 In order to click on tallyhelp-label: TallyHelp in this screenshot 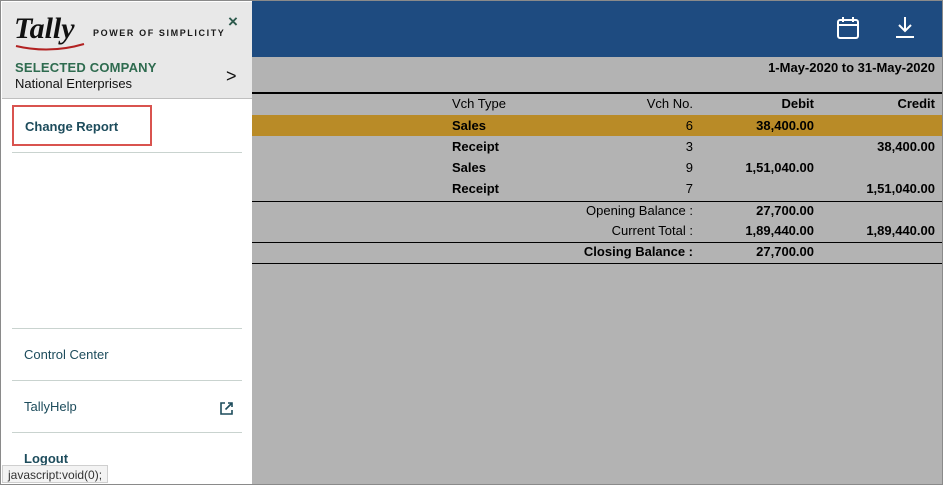, I will do `click(50, 406)`.